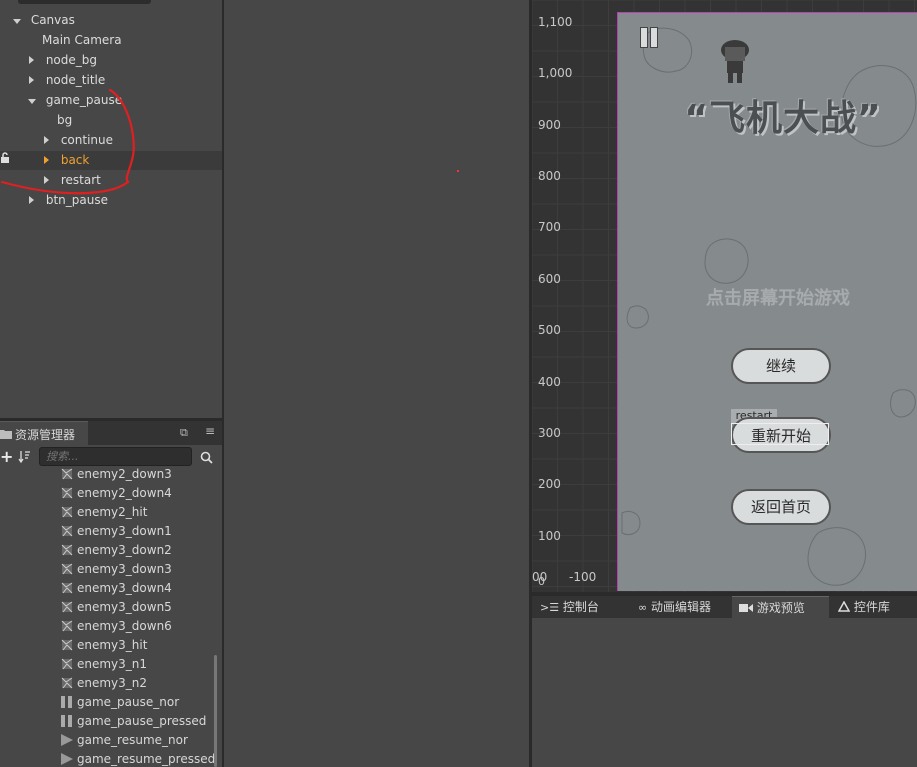 This screenshot has height=767, width=917. What do you see at coordinates (67, 141) in the screenshot?
I see `red-annotation-stroke` at bounding box center [67, 141].